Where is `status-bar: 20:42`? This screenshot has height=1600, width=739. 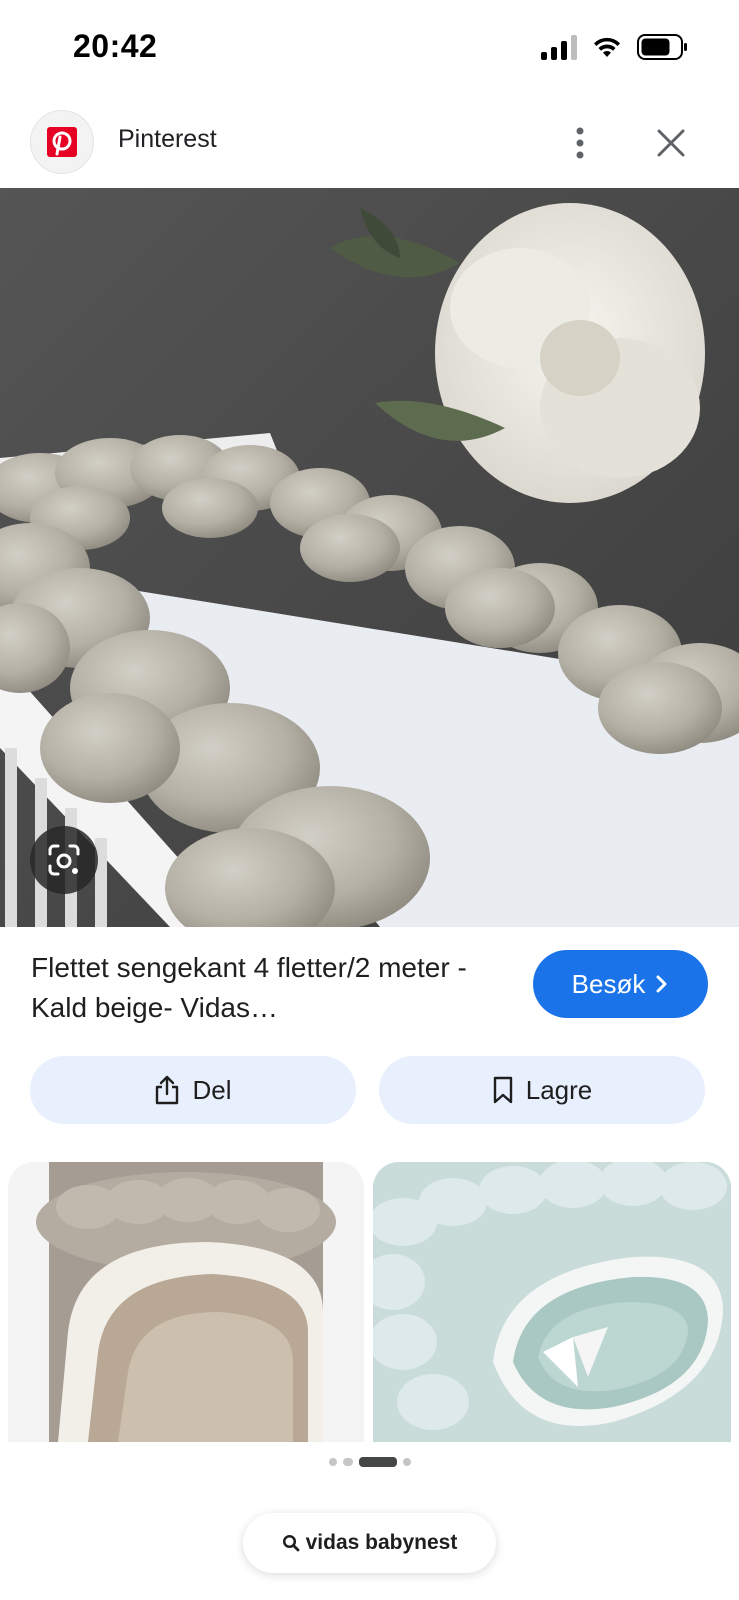 status-bar: 20:42 is located at coordinates (369, 50).